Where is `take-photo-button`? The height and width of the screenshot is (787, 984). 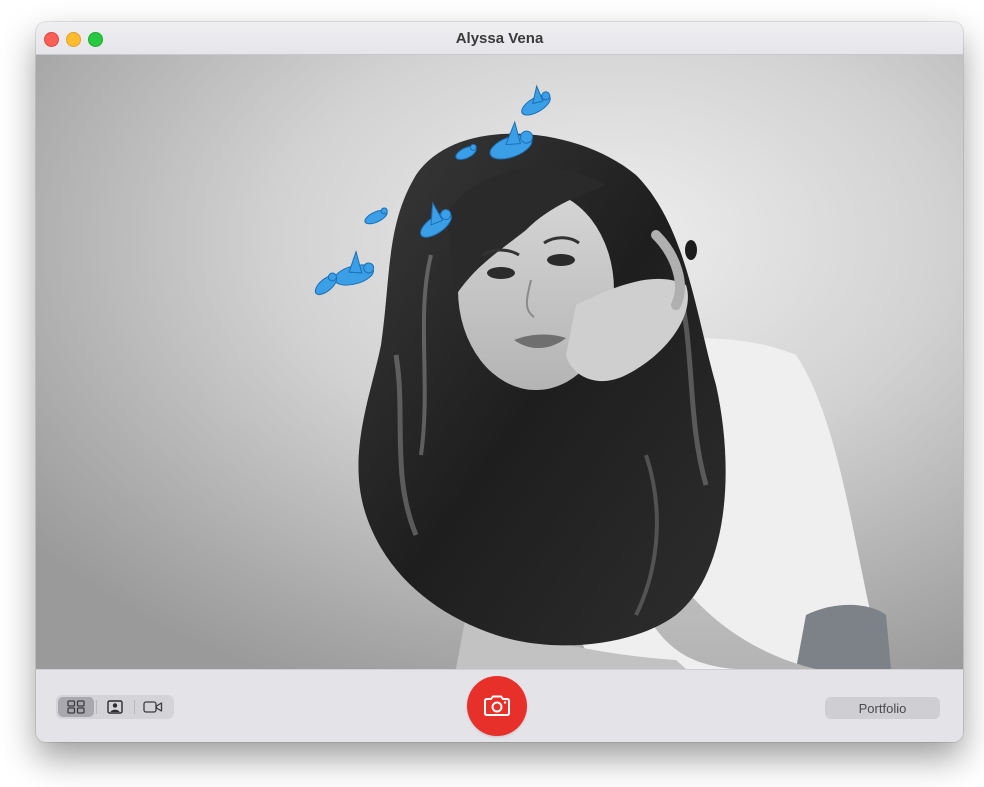 take-photo-button is located at coordinates (497, 706).